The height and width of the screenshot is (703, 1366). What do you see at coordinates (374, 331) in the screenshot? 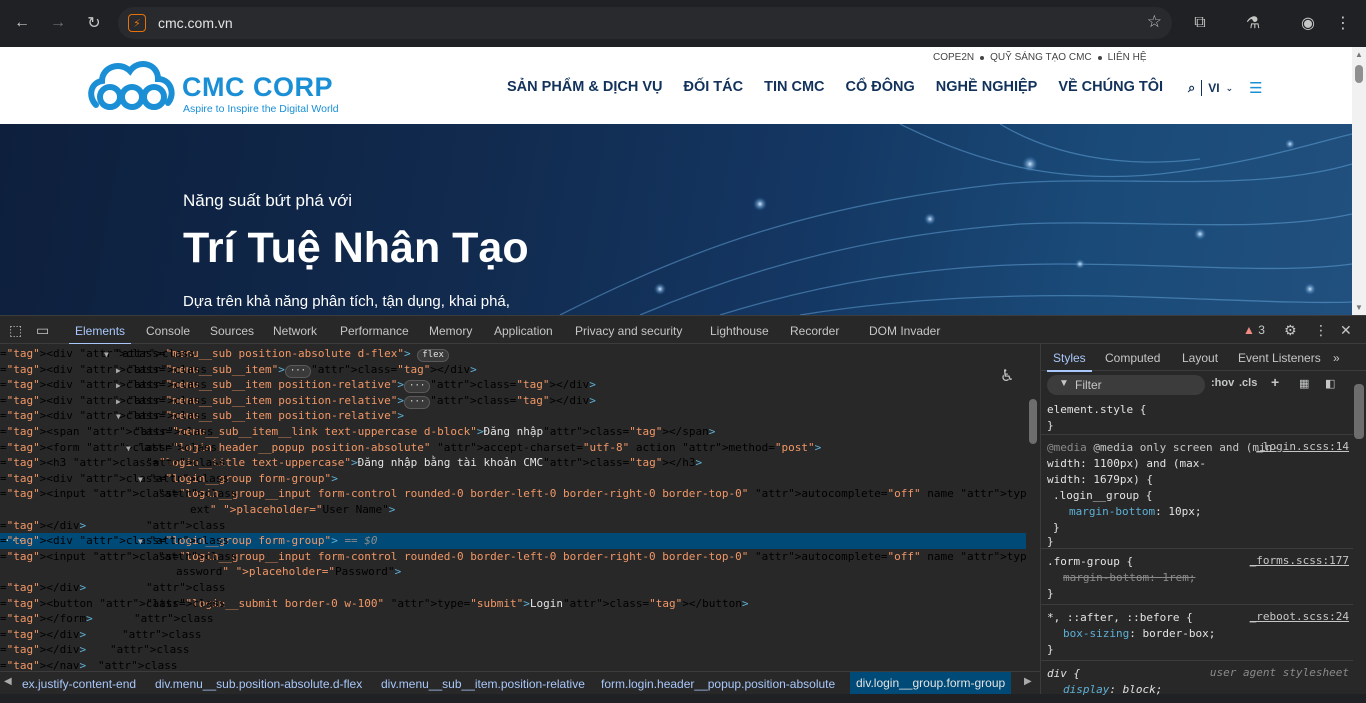
I see `tab-performance: Performance` at bounding box center [374, 331].